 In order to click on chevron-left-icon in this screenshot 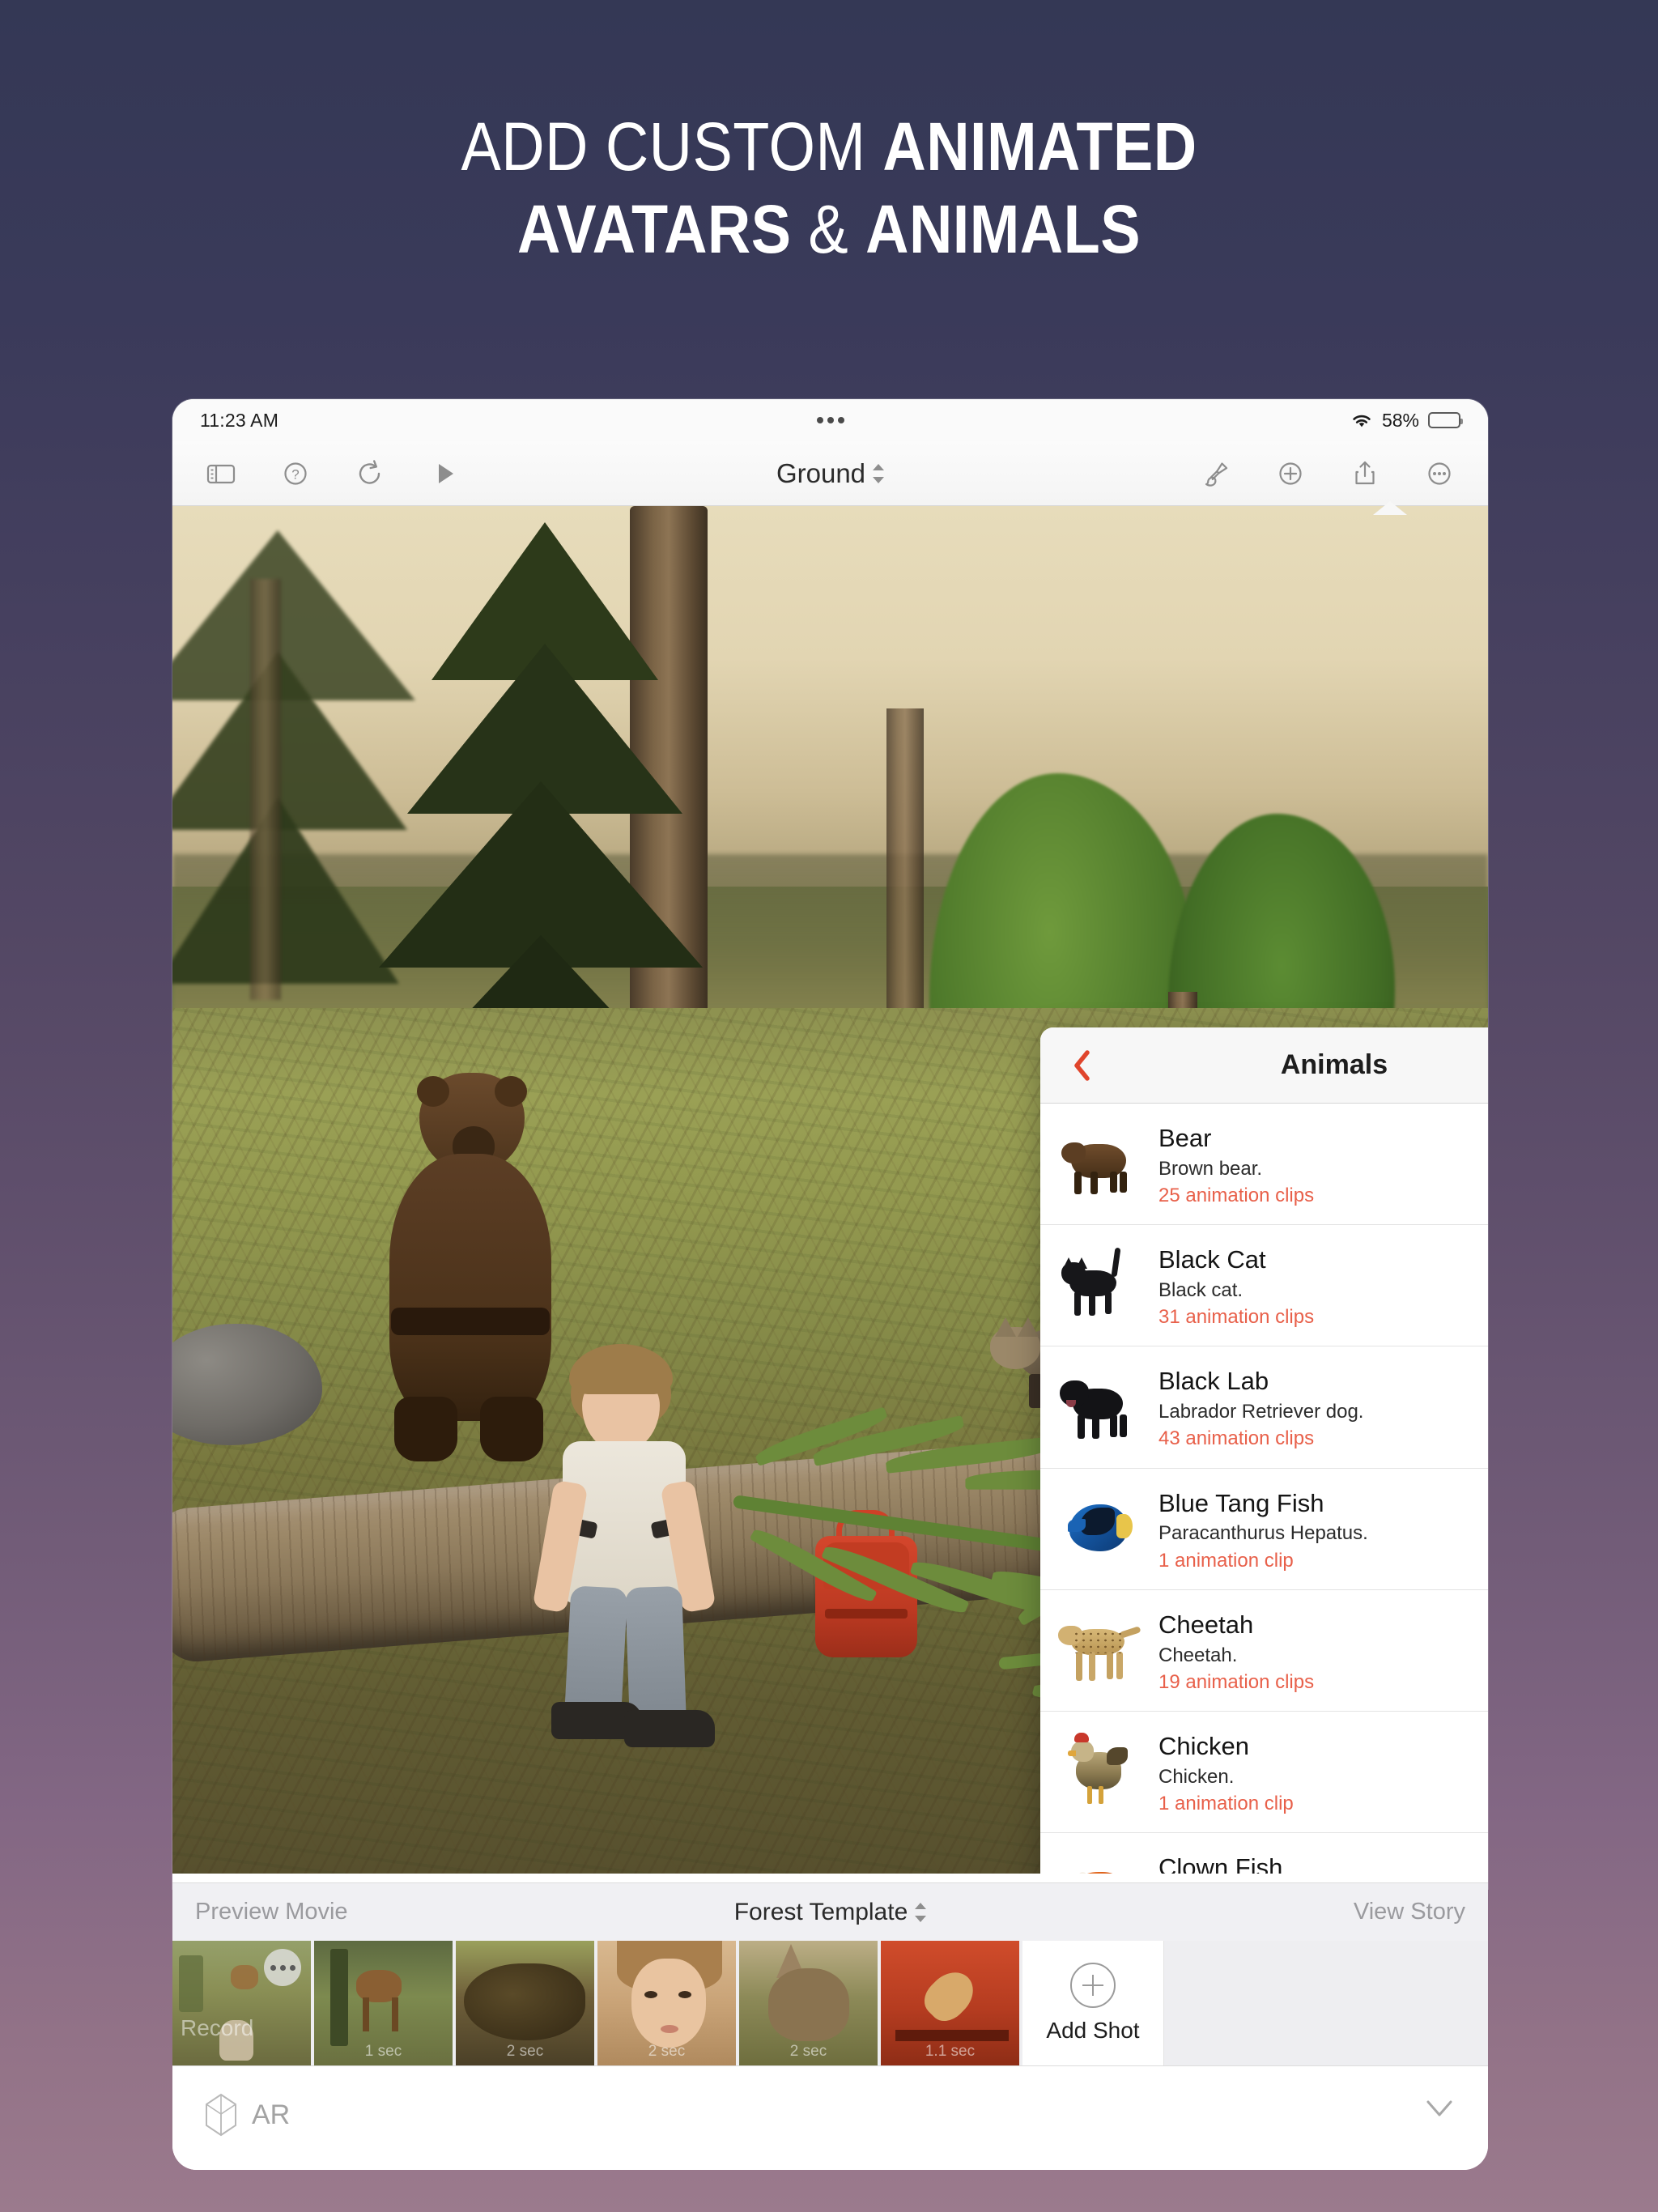, I will do `click(1081, 1065)`.